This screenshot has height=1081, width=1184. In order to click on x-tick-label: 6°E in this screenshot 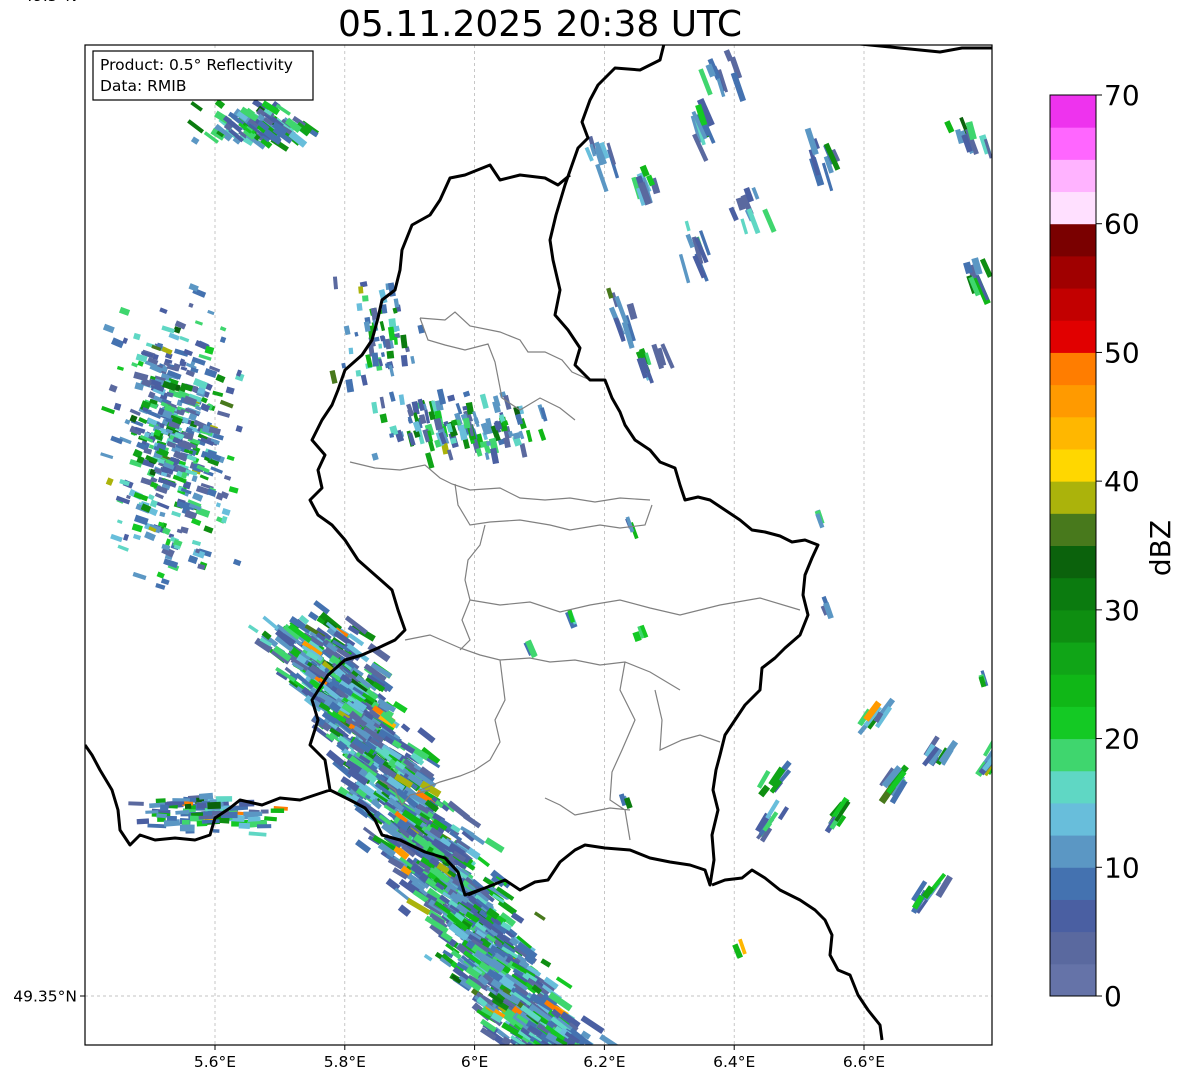, I will do `click(474, 1062)`.